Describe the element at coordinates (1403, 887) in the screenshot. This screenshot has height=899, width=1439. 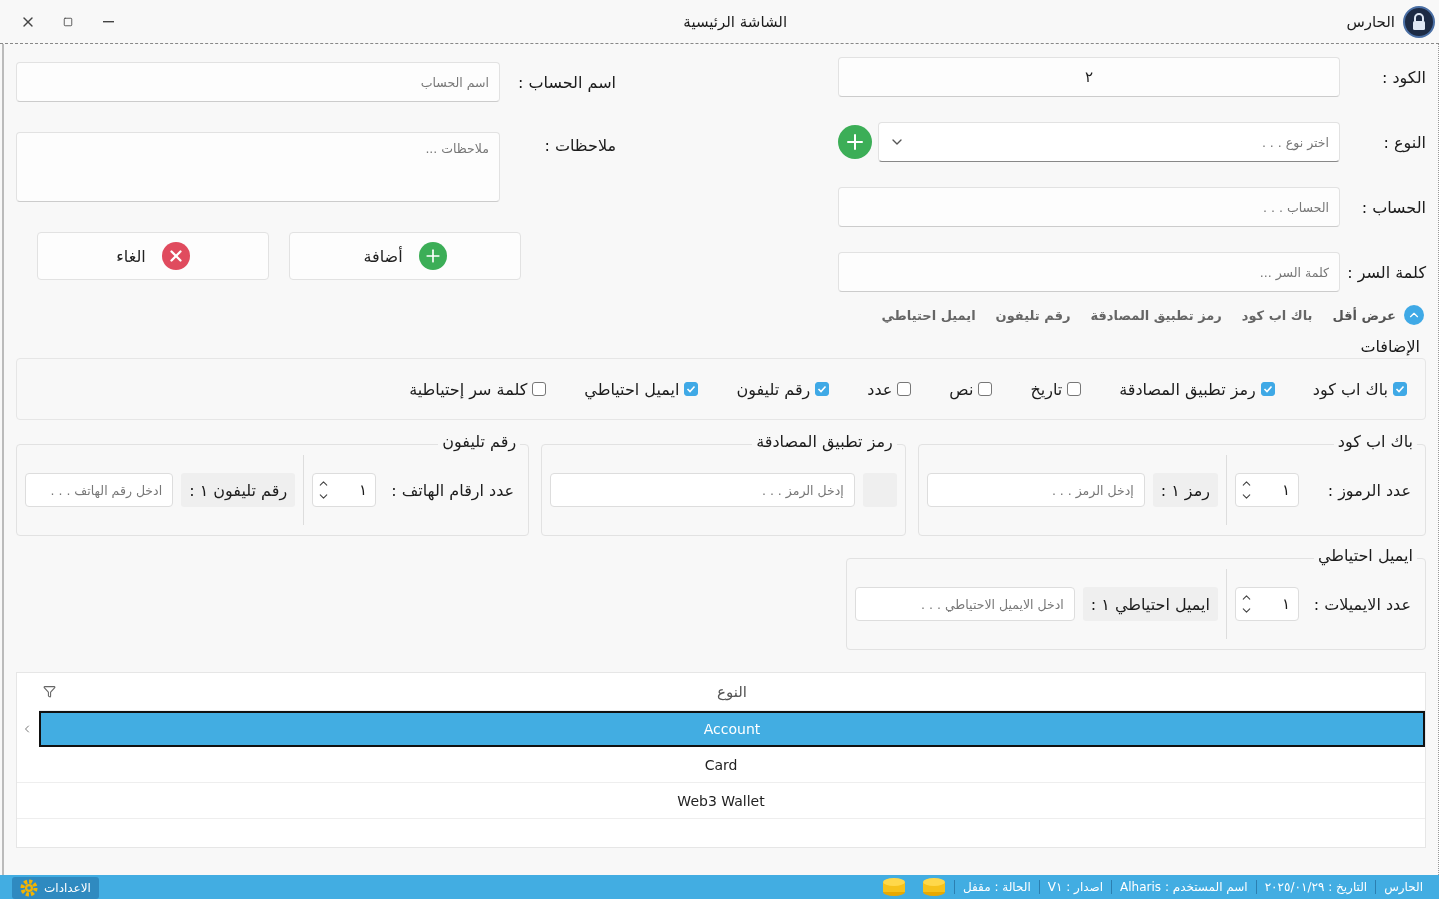
I see `status-item: الحارس` at that location.